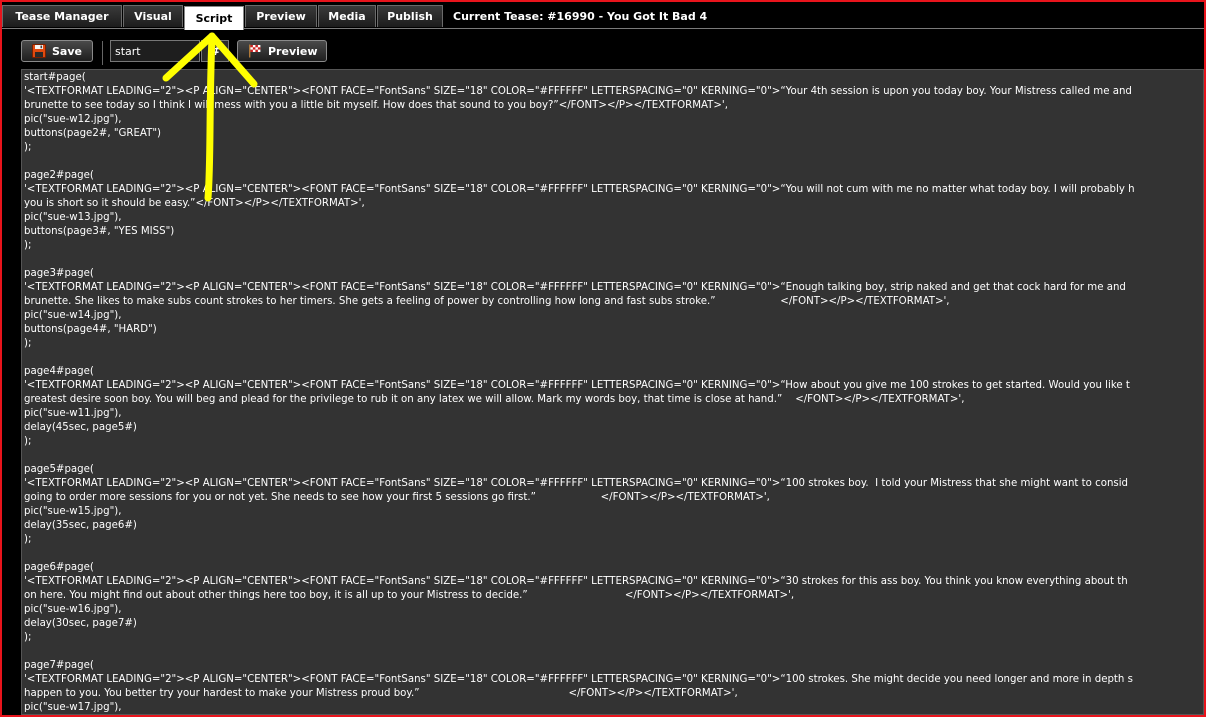  Describe the element at coordinates (73, 707) in the screenshot. I see `script-line: pic("sue-w17.jpg"),` at that location.